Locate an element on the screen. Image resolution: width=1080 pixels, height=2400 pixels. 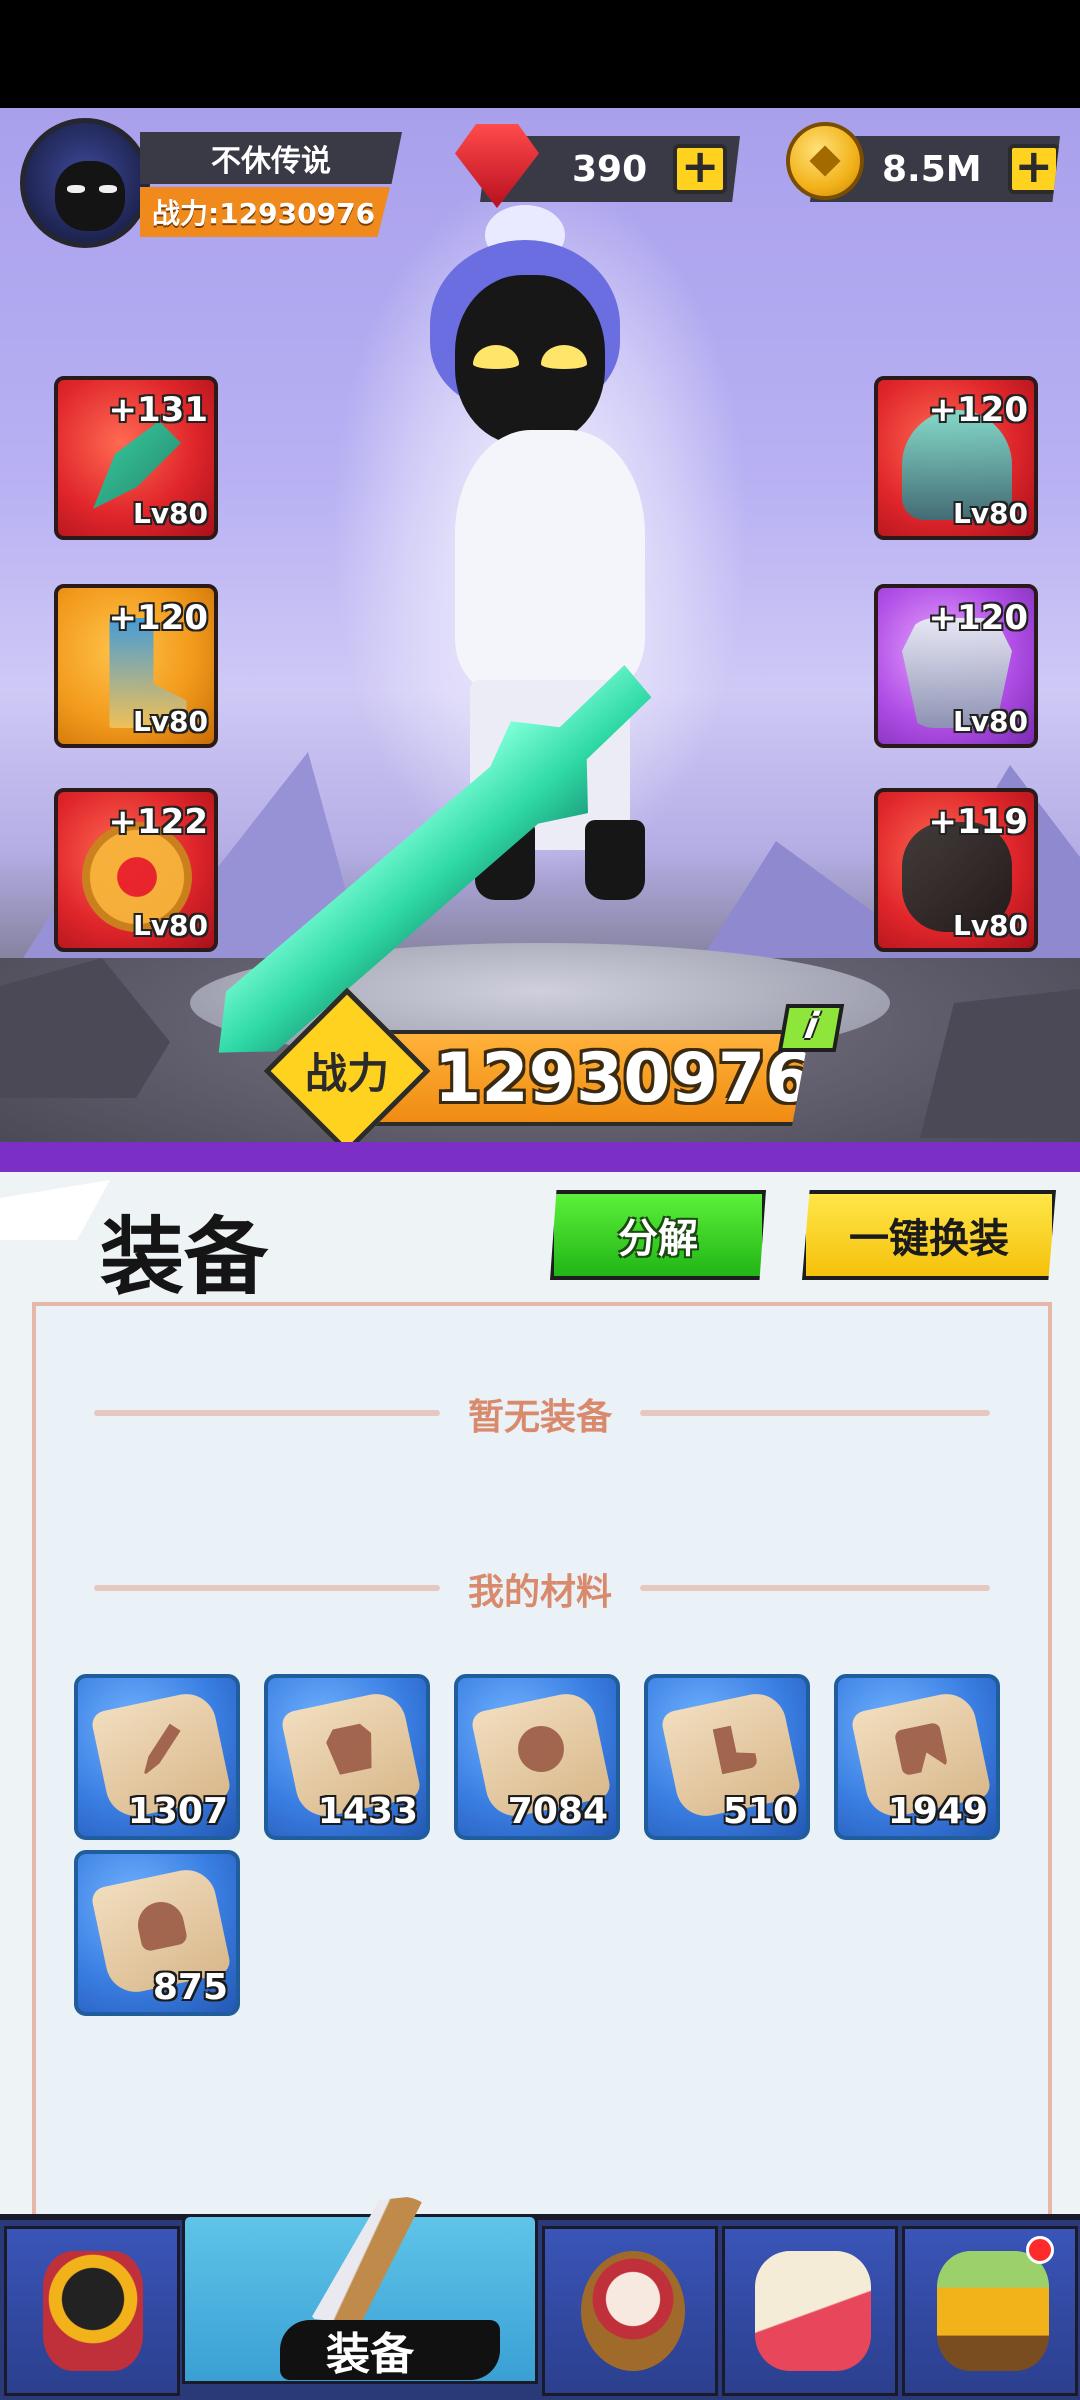
material-count: 7084 is located at coordinates (557, 1811).